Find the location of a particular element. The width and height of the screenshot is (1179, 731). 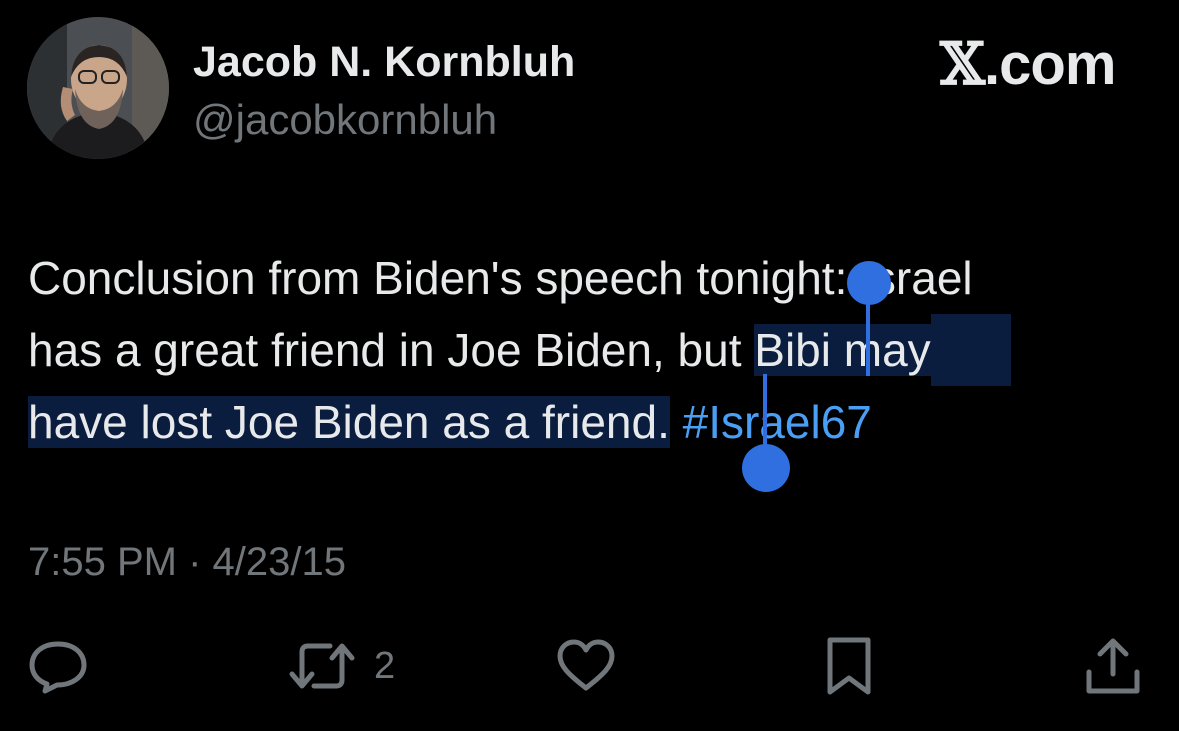

x-logo: 𝕏.com is located at coordinates (1028, 64).